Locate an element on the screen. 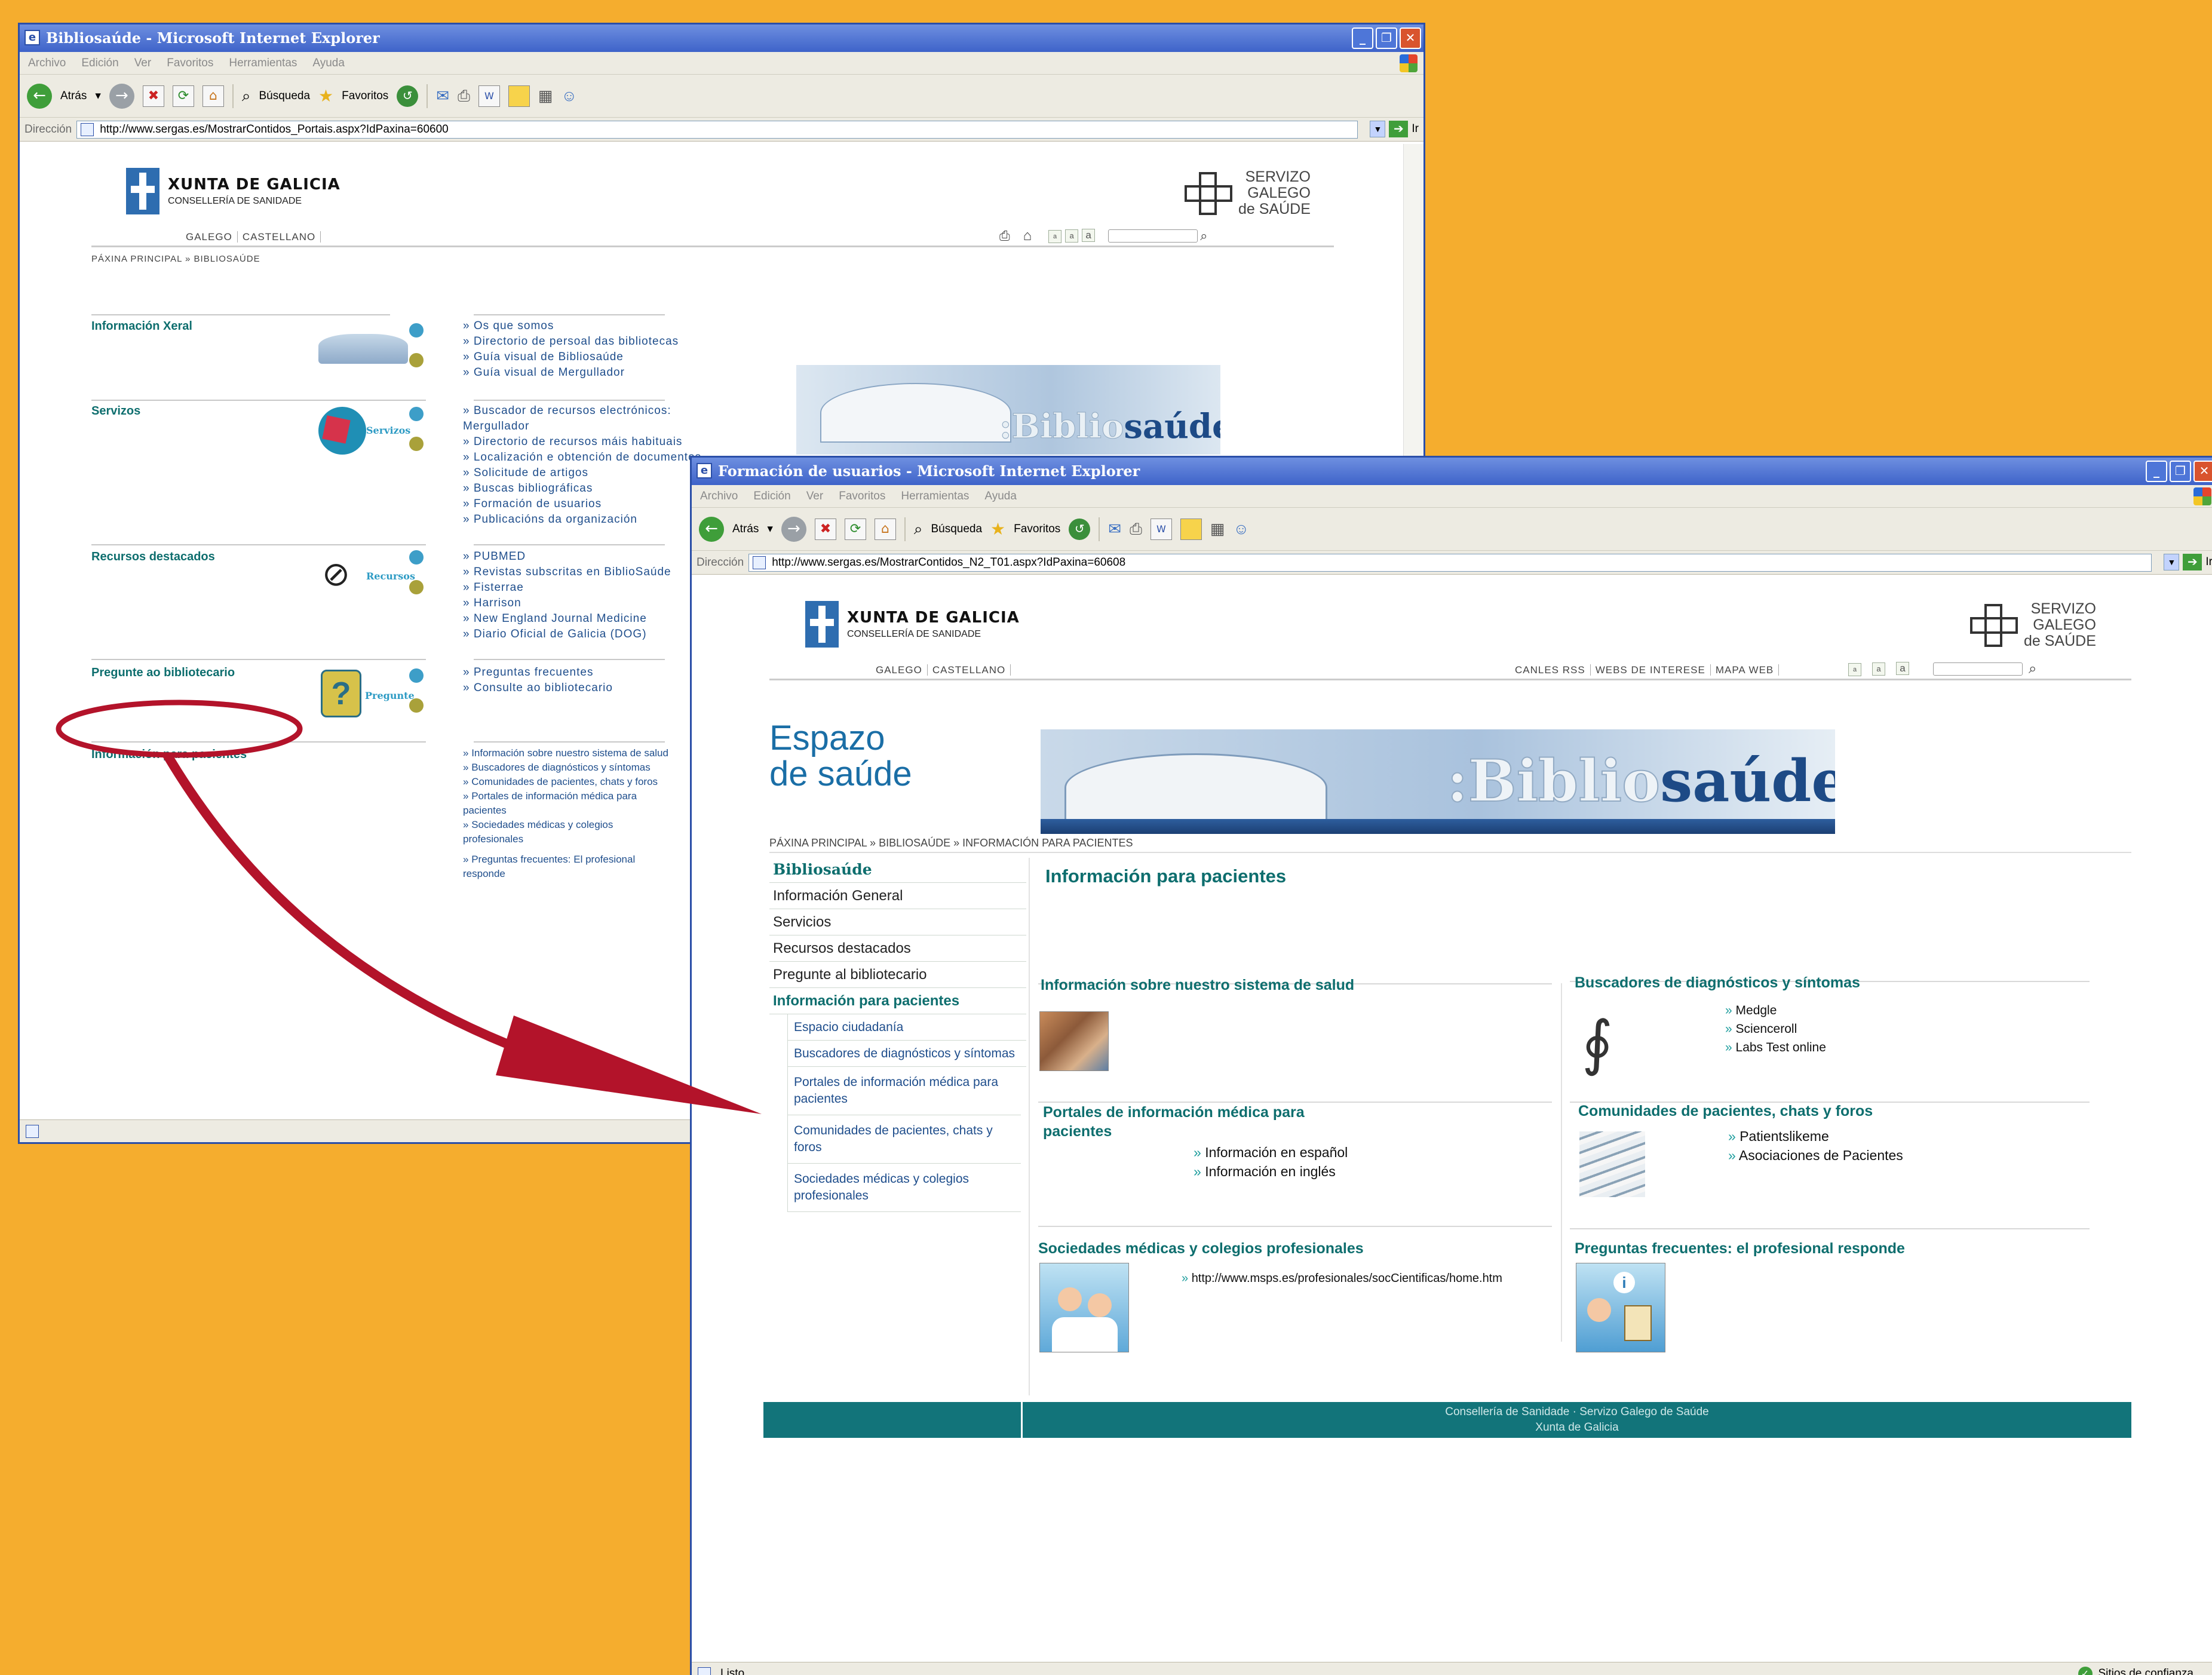 The height and width of the screenshot is (1675, 2212). link-item: Localización e obtención de documentos is located at coordinates (595, 458).